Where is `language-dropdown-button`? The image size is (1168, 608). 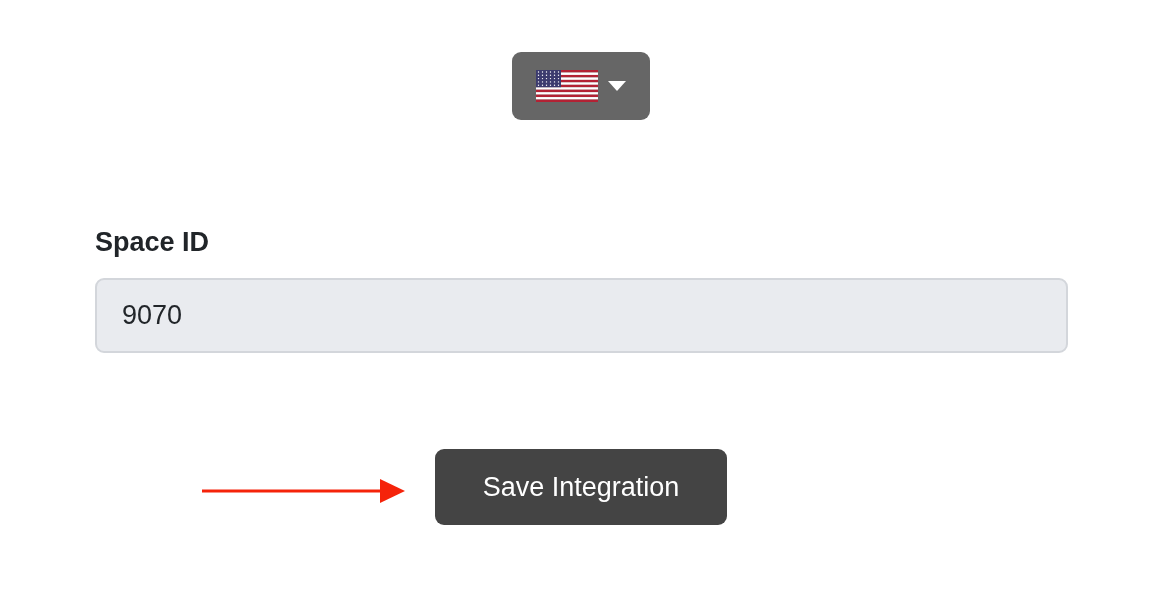
language-dropdown-button is located at coordinates (581, 86).